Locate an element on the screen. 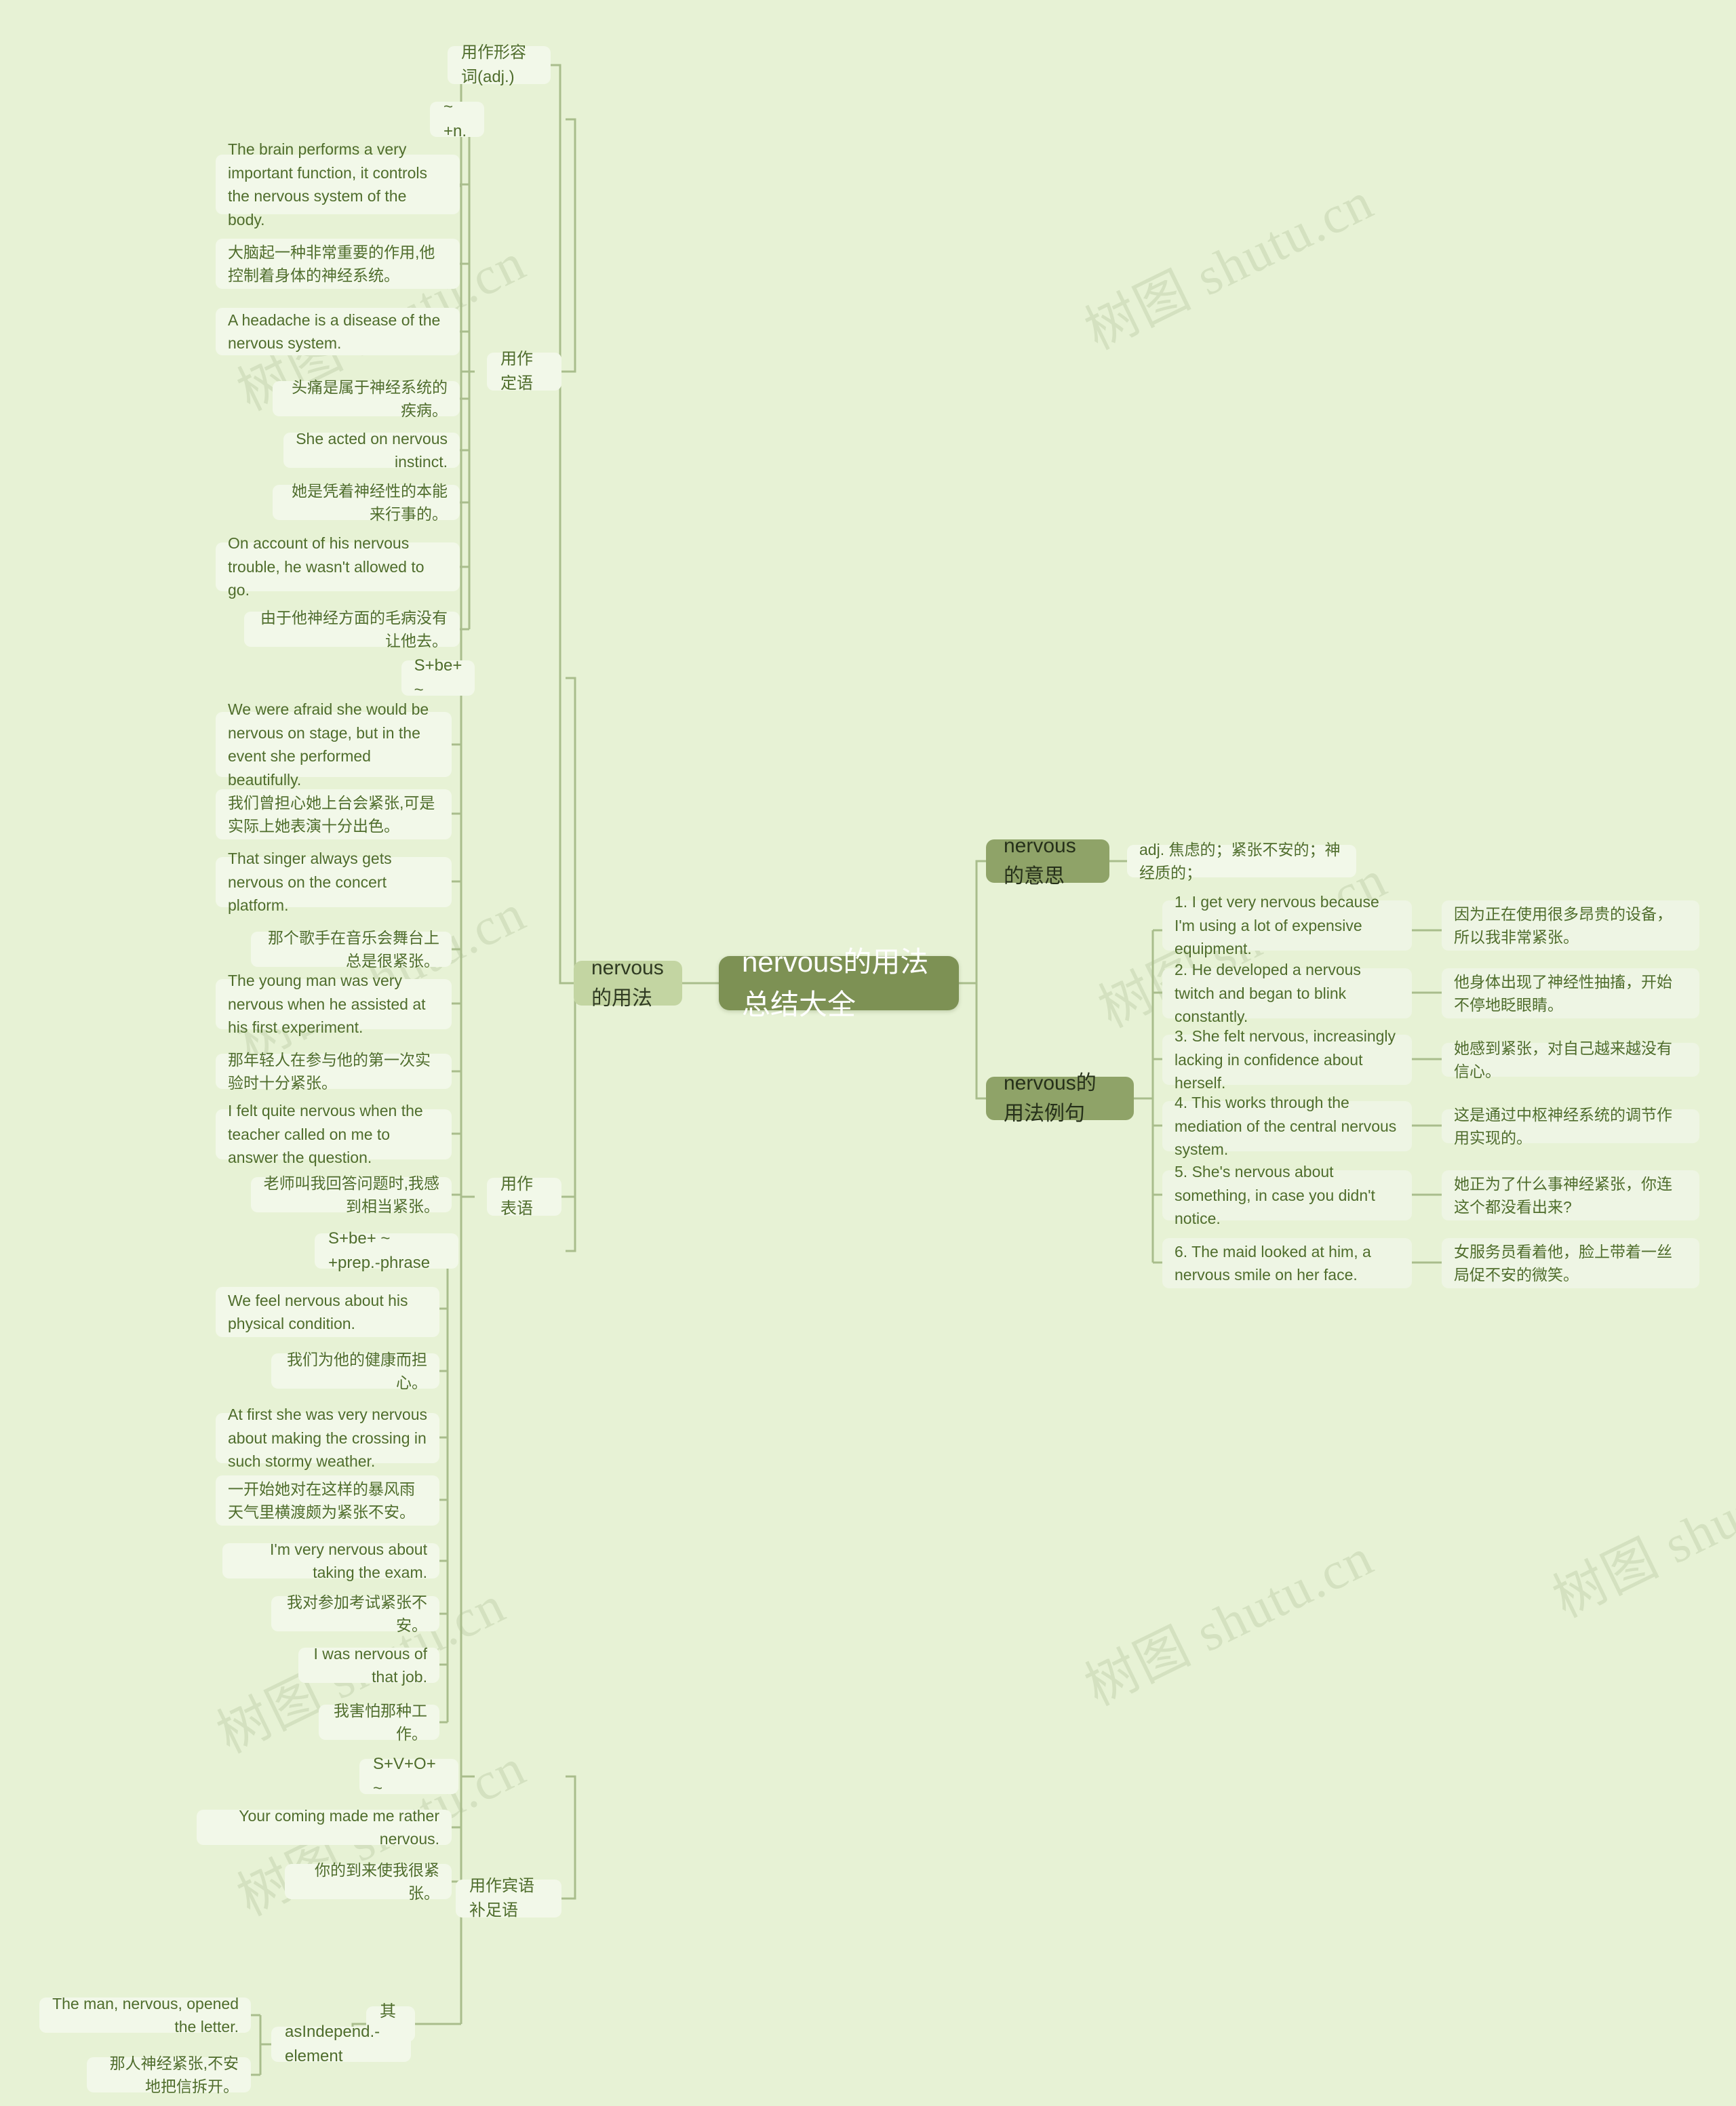  example-translation: 一开始她对在这样的暴风雨天气里横渡颇为紧张不安。 is located at coordinates (327, 1500).